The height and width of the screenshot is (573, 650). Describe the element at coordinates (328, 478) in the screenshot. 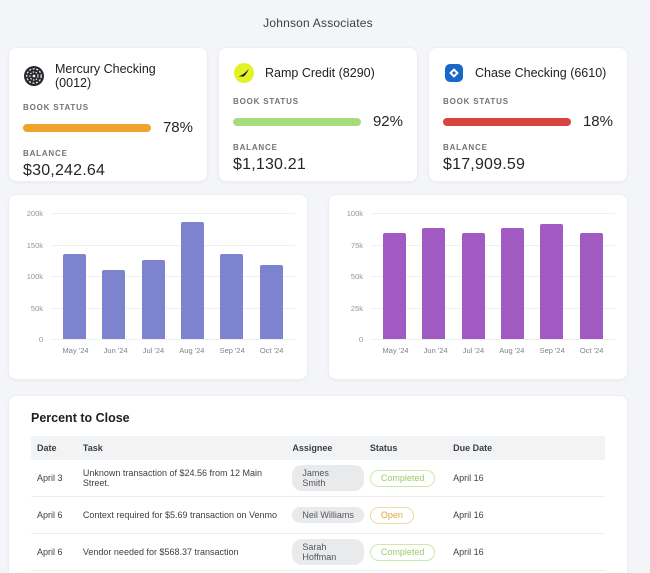

I see `assignee-badge: James Smith` at that location.